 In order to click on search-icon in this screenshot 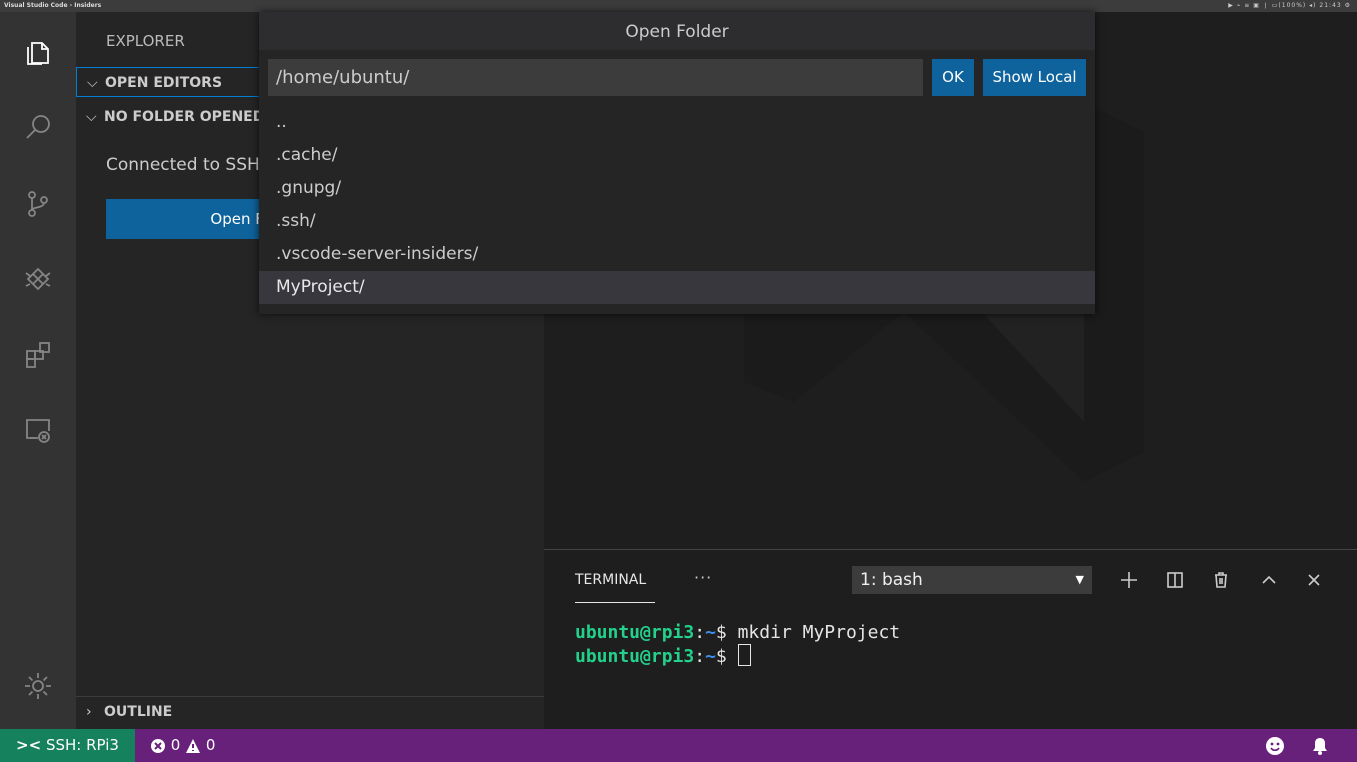, I will do `click(38, 127)`.